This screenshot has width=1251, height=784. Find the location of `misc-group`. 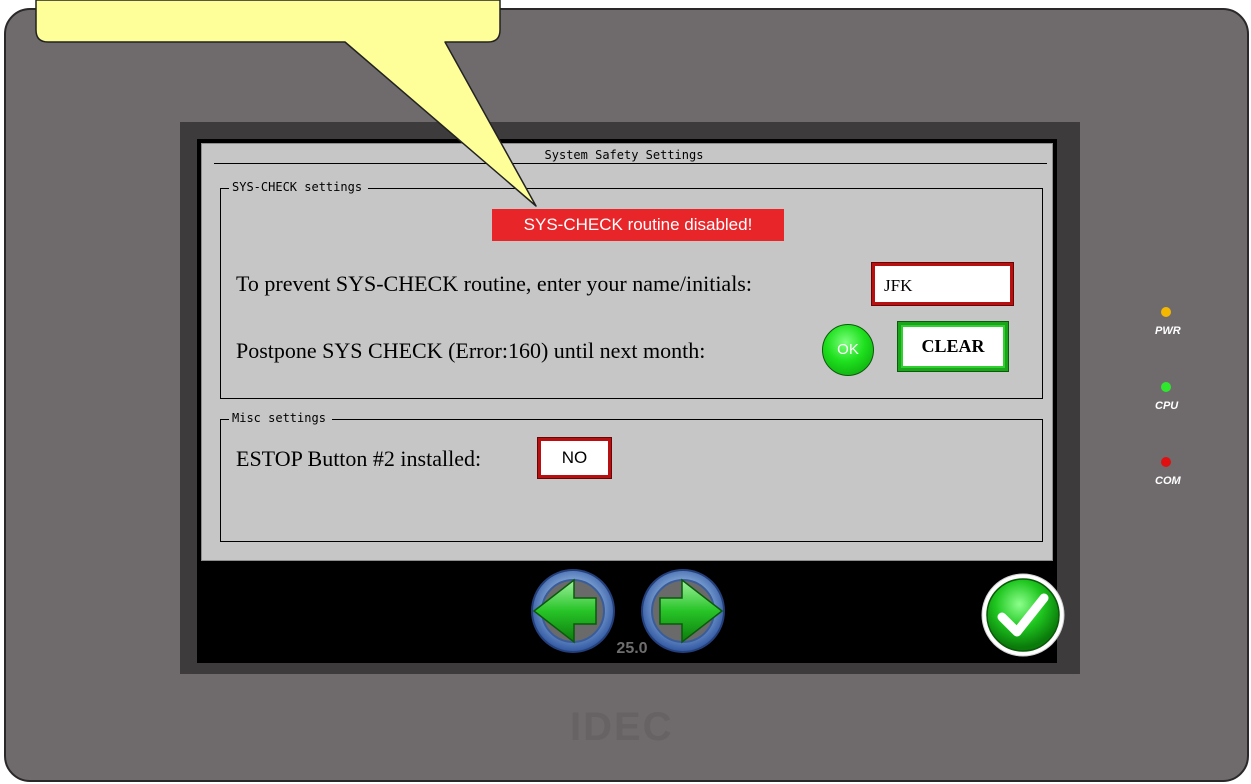

misc-group is located at coordinates (631, 480).